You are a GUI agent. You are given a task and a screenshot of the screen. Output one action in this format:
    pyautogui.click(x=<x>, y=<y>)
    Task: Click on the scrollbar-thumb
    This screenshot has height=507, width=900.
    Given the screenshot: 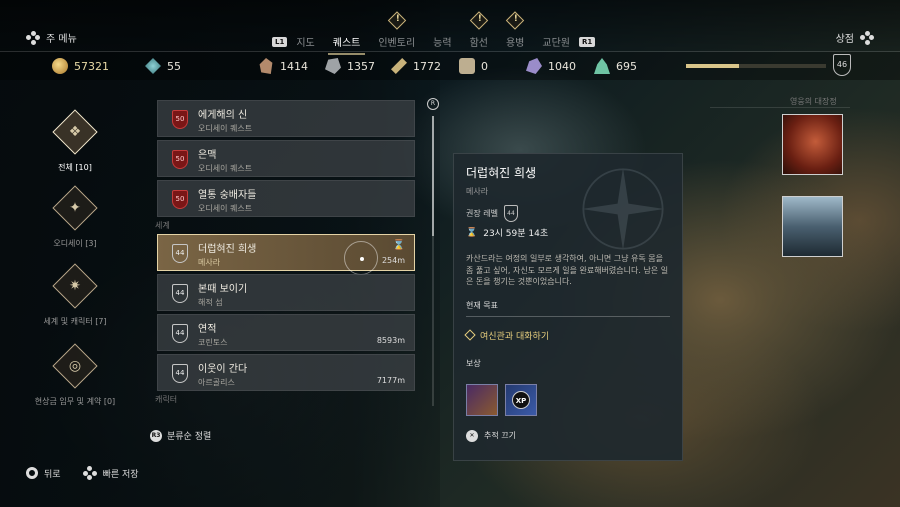 What is the action you would take?
    pyautogui.click(x=433, y=176)
    